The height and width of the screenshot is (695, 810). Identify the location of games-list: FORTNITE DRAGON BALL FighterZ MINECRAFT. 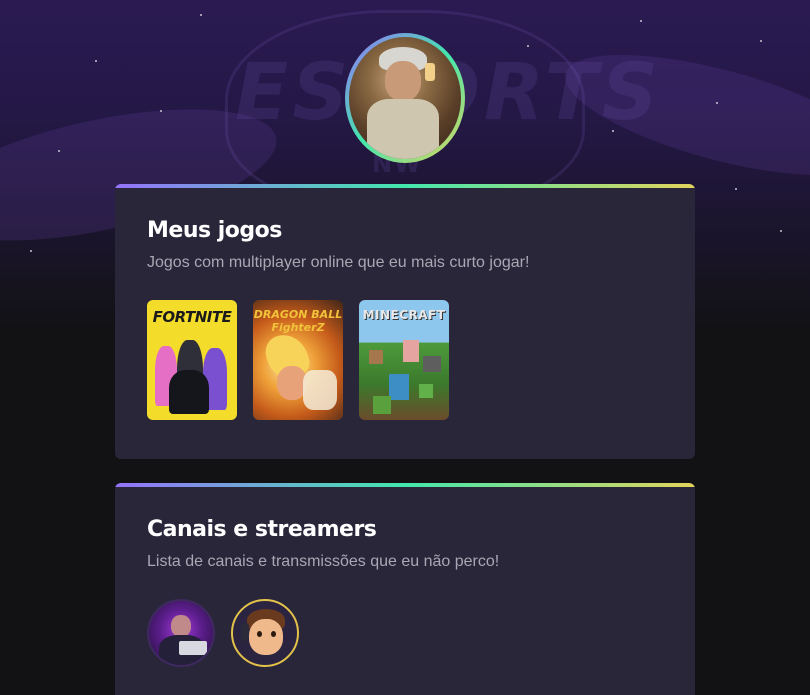
(298, 360).